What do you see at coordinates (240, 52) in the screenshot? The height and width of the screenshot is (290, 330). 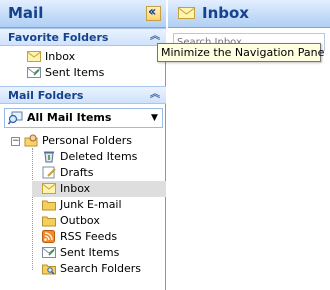 I see `tooltip: Minimize the Navigation Pane` at bounding box center [240, 52].